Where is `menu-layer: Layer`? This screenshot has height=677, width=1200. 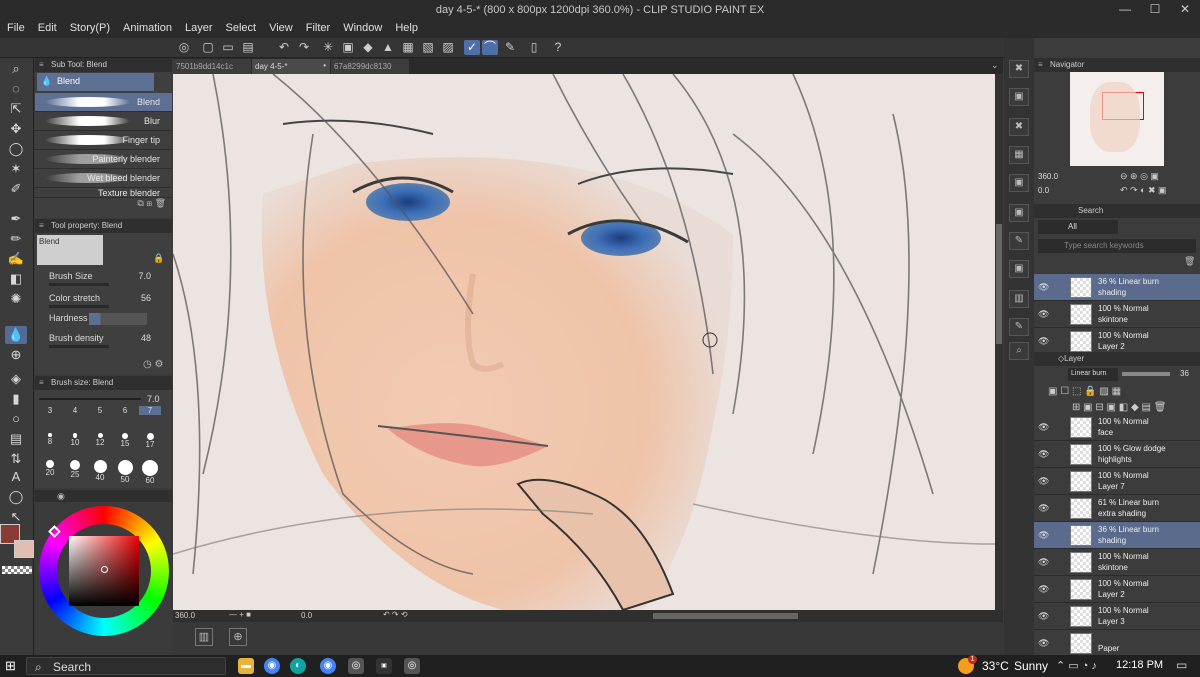 menu-layer: Layer is located at coordinates (198, 27).